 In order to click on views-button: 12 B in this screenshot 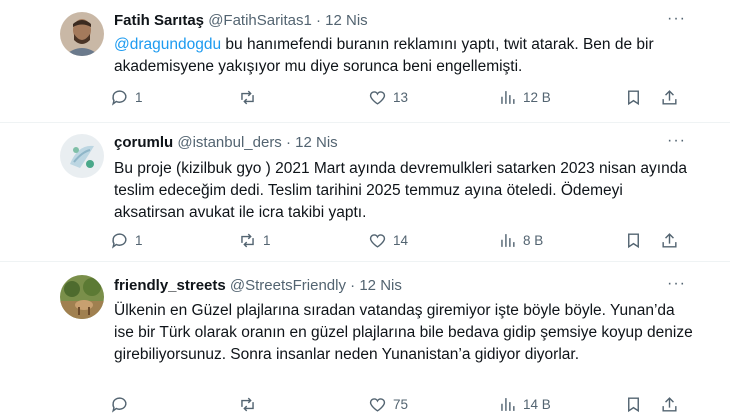, I will do `click(524, 97)`.